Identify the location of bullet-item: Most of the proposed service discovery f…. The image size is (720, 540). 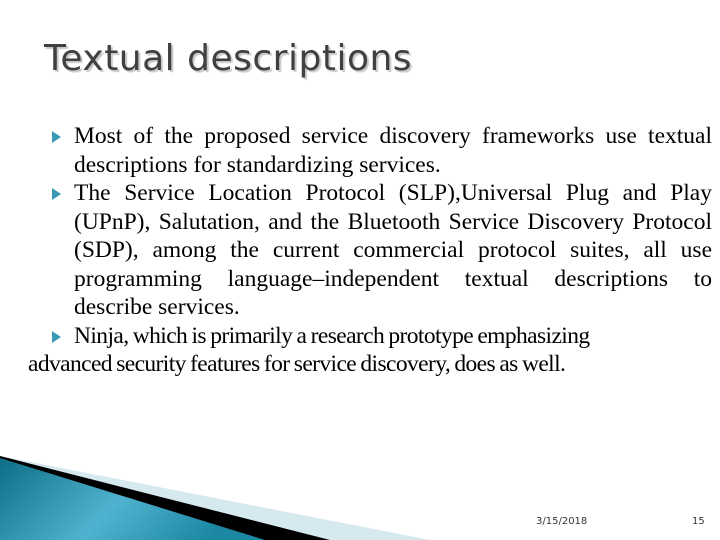
(367, 150).